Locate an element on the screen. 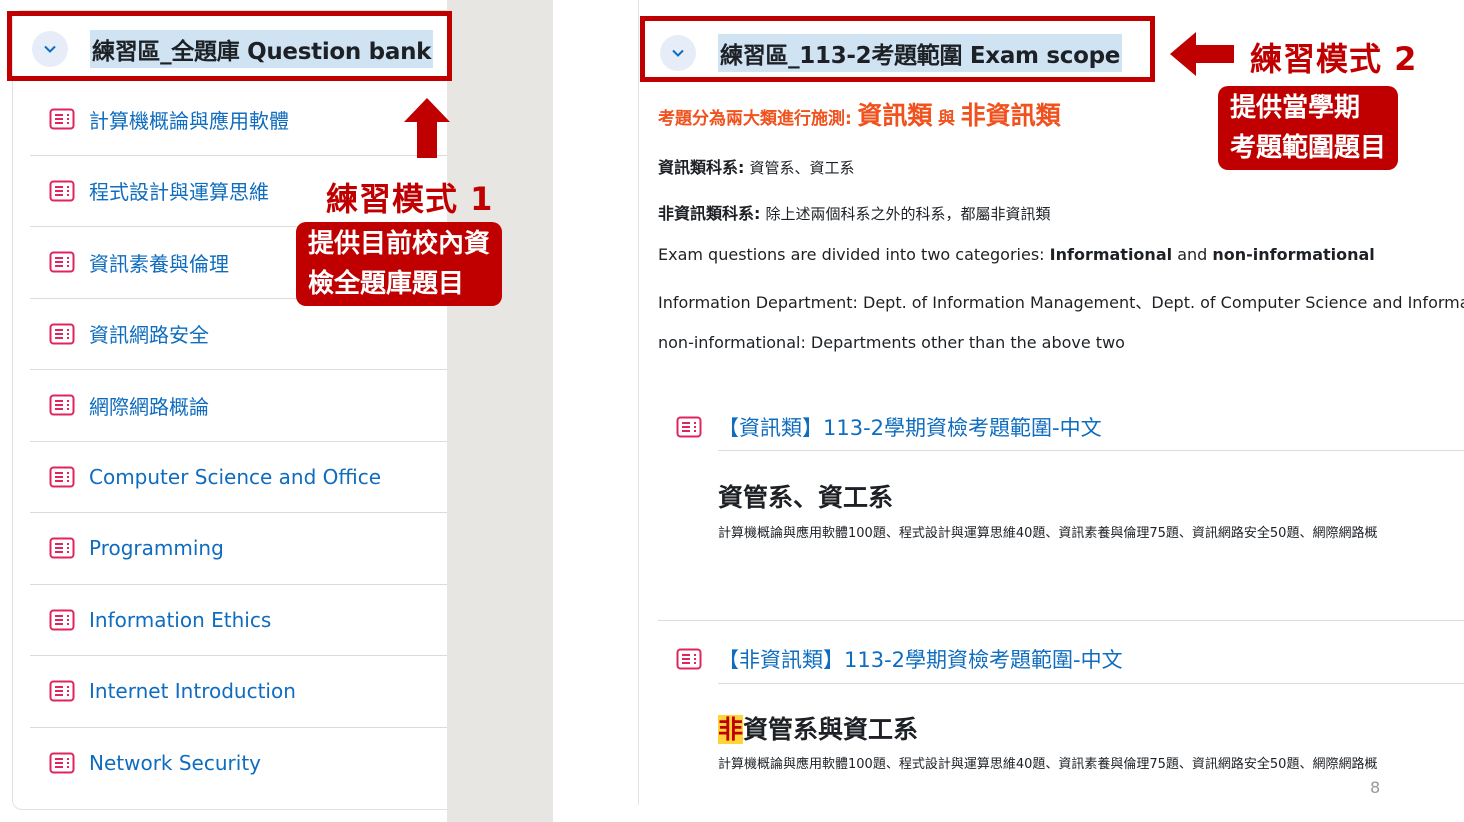 The height and width of the screenshot is (822, 1464). quiz-link: Computer Science and Office is located at coordinates (235, 477).